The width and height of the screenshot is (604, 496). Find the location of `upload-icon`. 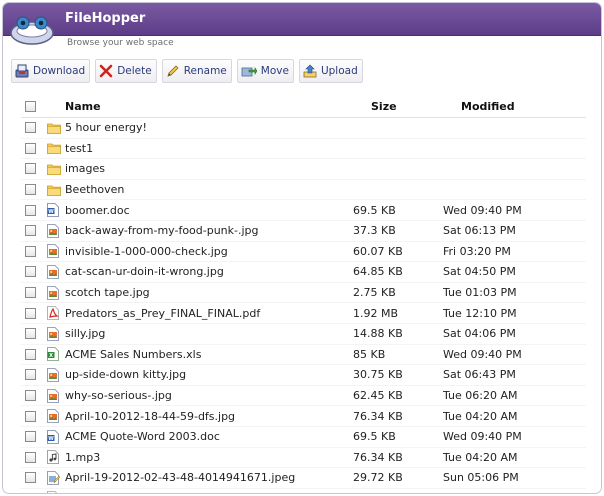

upload-icon is located at coordinates (310, 71).